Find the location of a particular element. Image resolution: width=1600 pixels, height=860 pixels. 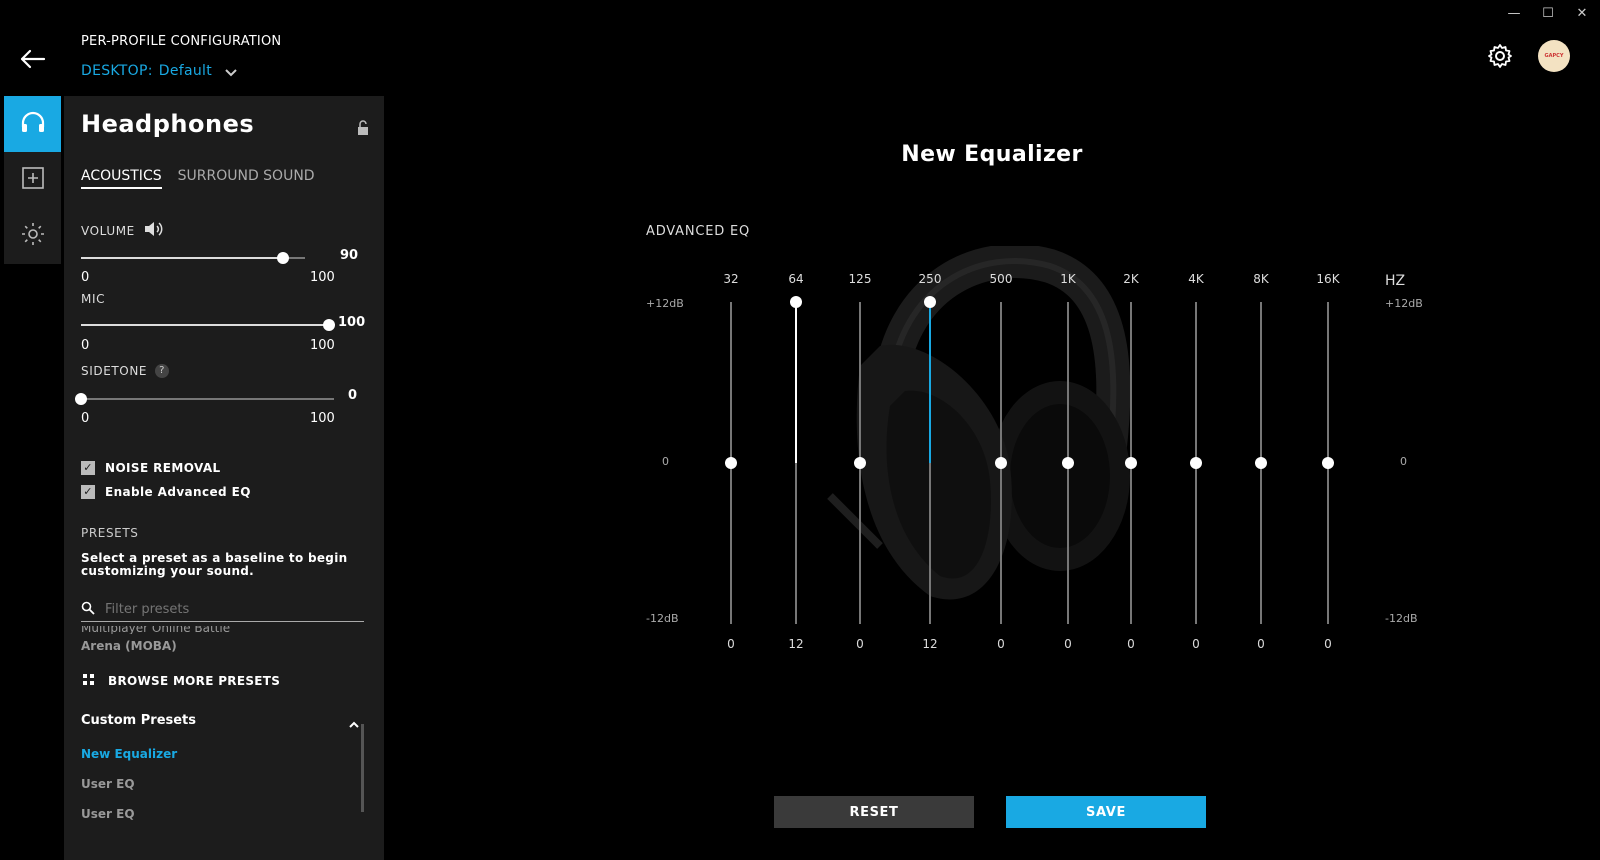

db-top-left: +12dB is located at coordinates (665, 303).